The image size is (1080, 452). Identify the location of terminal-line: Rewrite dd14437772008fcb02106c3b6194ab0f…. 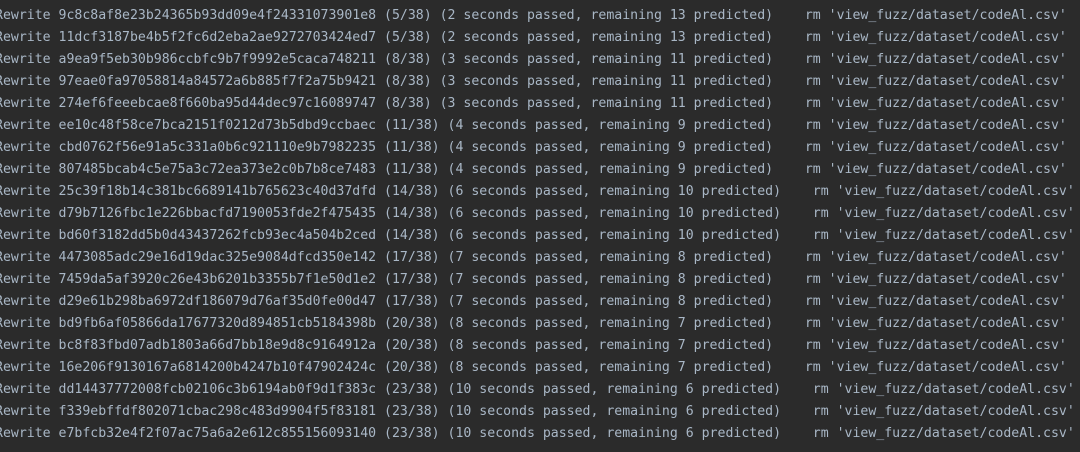
(537, 389).